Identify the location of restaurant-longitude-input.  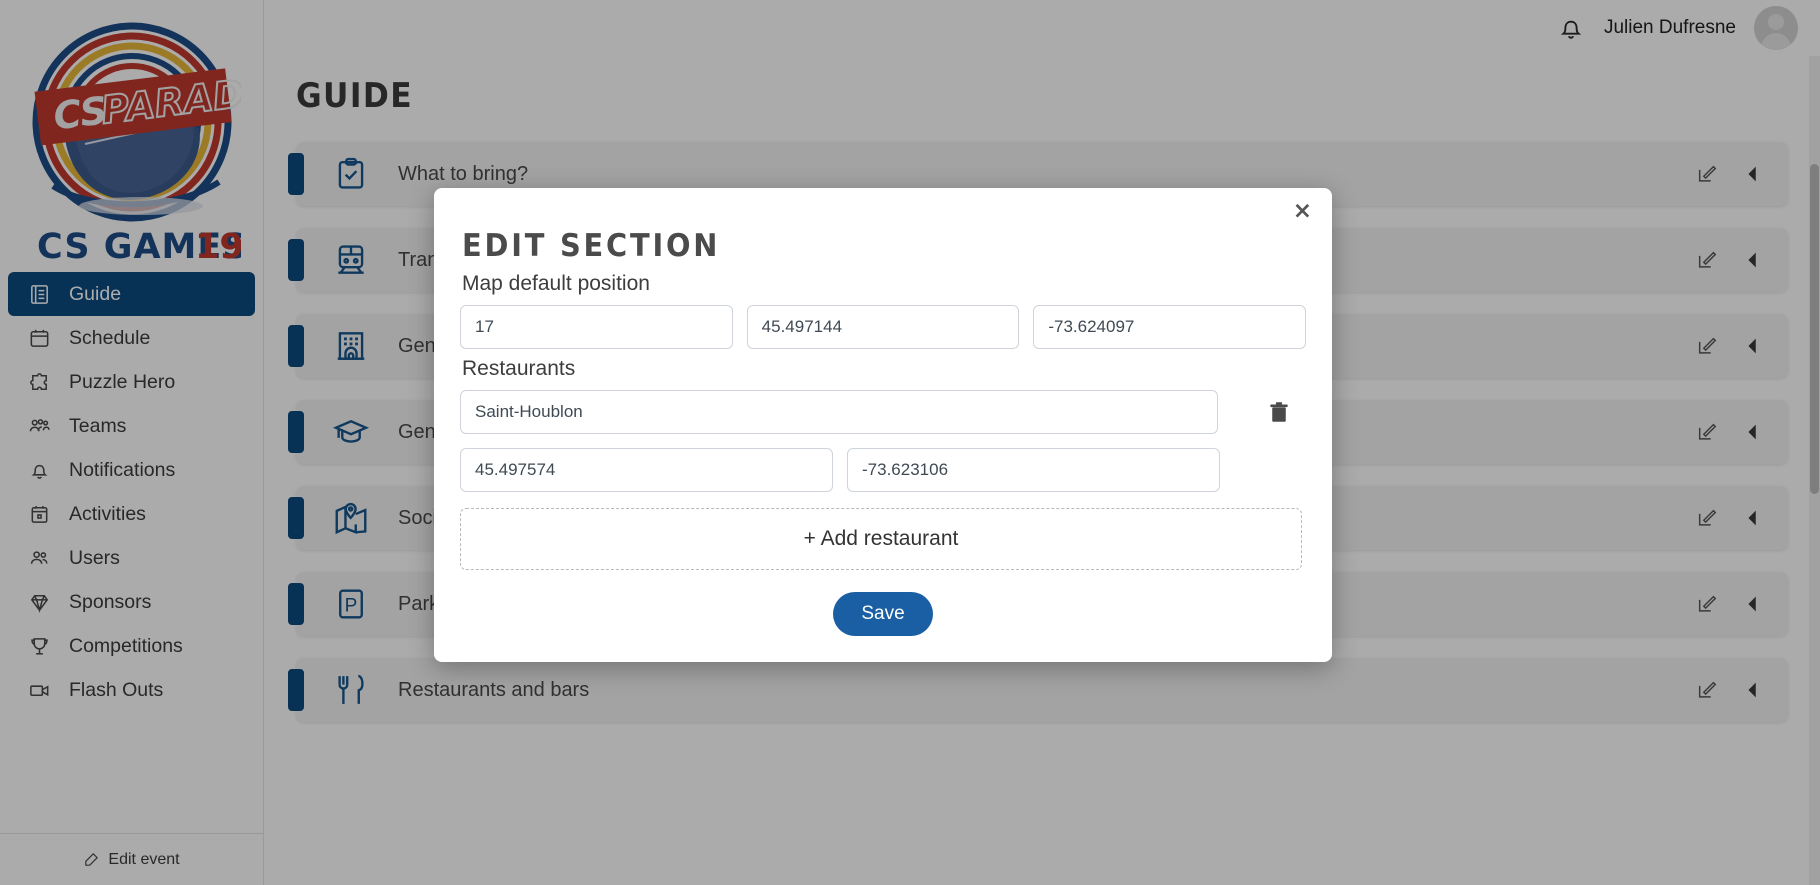
(1033, 470).